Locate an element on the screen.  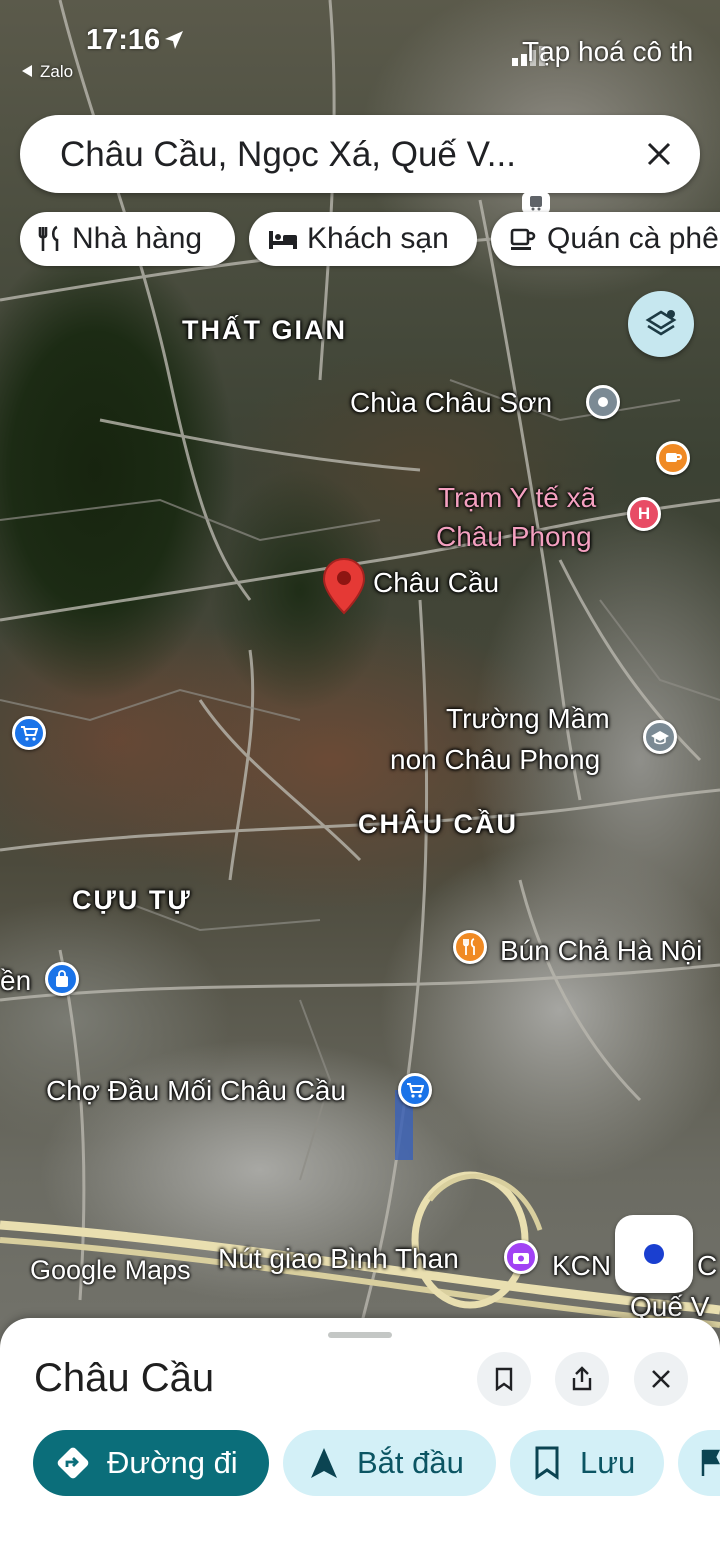
save-button: Lưu is located at coordinates (587, 1463).